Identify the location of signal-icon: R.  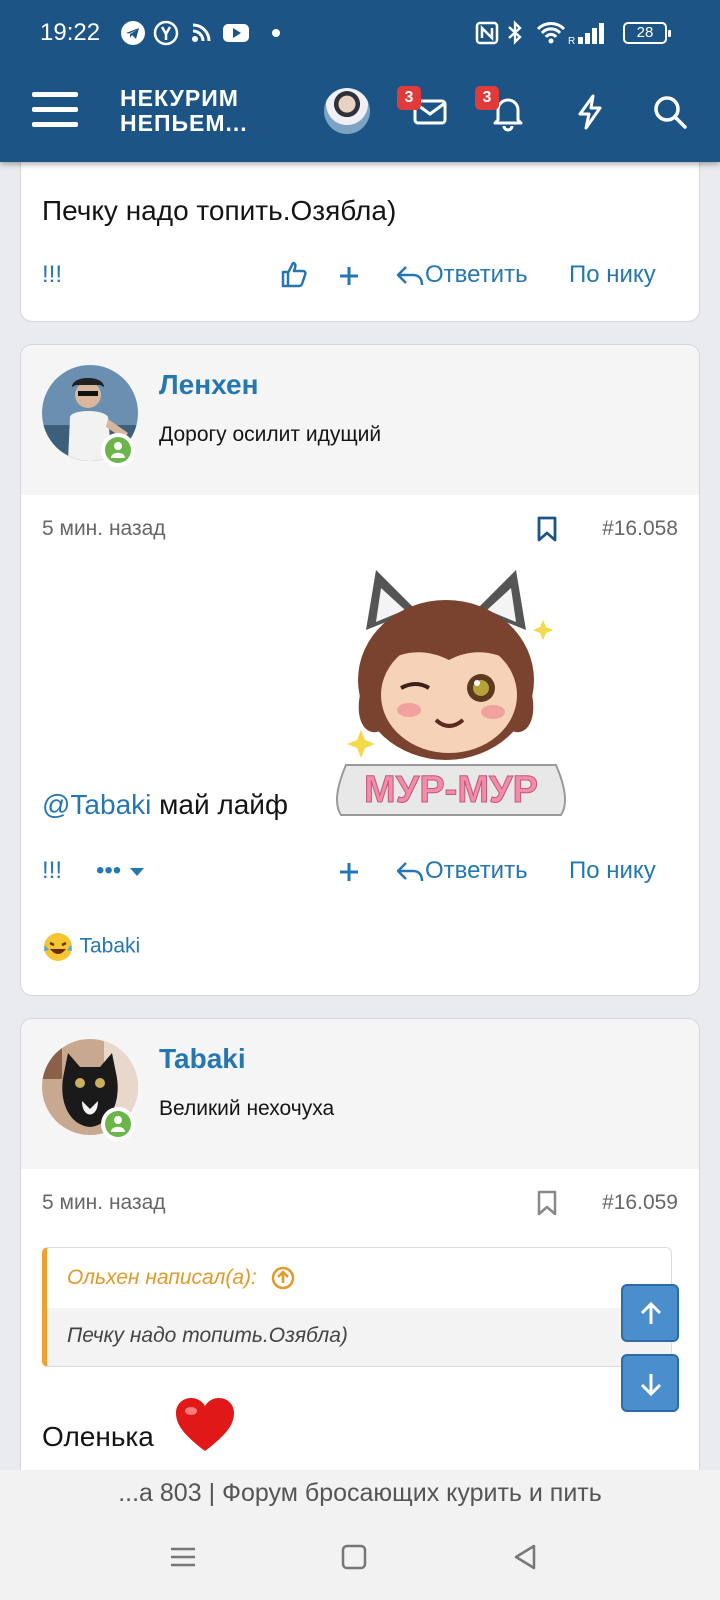
(586, 34).